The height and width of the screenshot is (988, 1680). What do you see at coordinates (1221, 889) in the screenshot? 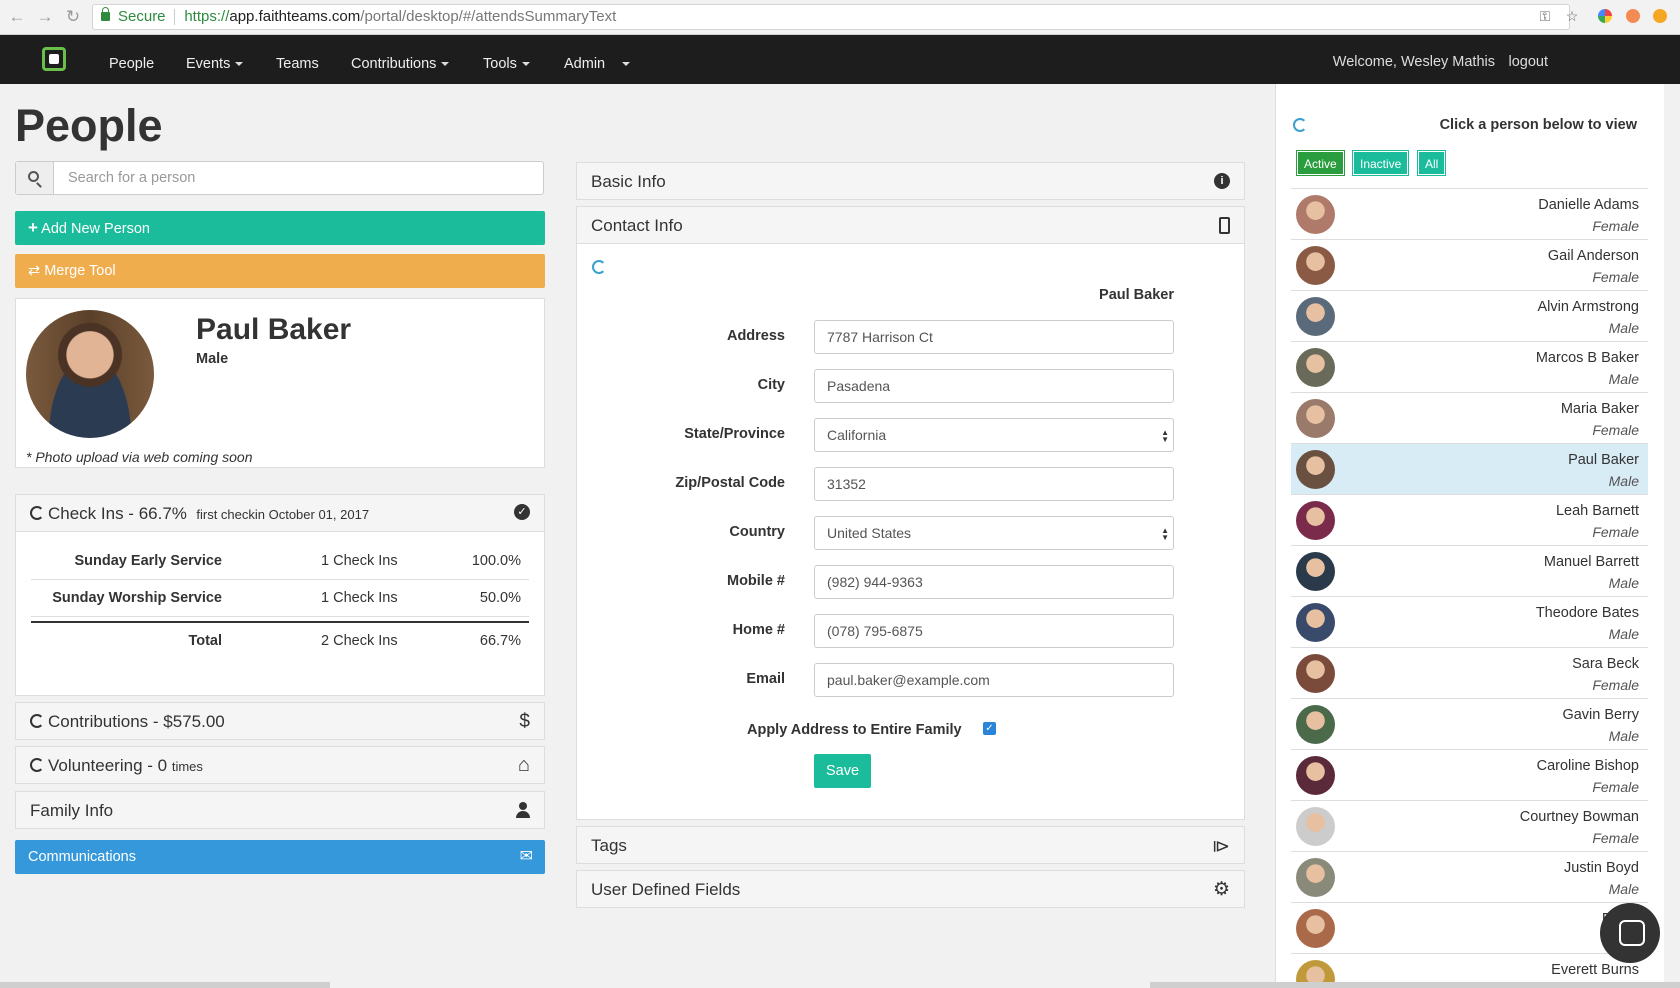
I see `gear-icon: ⚙` at bounding box center [1221, 889].